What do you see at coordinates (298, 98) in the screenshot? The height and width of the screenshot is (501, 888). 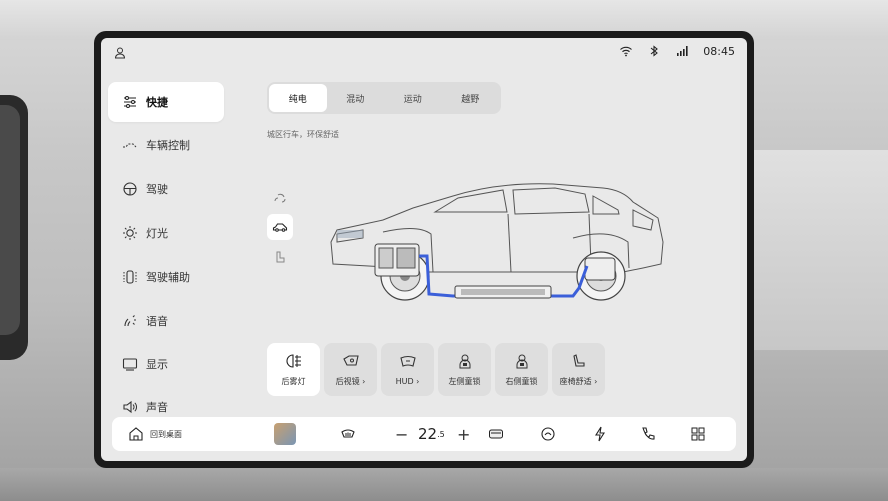 I see `mode-ev: 纯电` at bounding box center [298, 98].